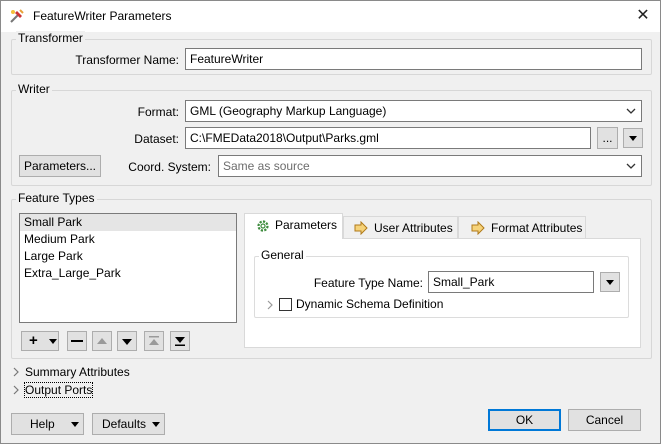 This screenshot has width=661, height=444. What do you see at coordinates (306, 225) in the screenshot?
I see `tab-parameters-label: Parameters` at bounding box center [306, 225].